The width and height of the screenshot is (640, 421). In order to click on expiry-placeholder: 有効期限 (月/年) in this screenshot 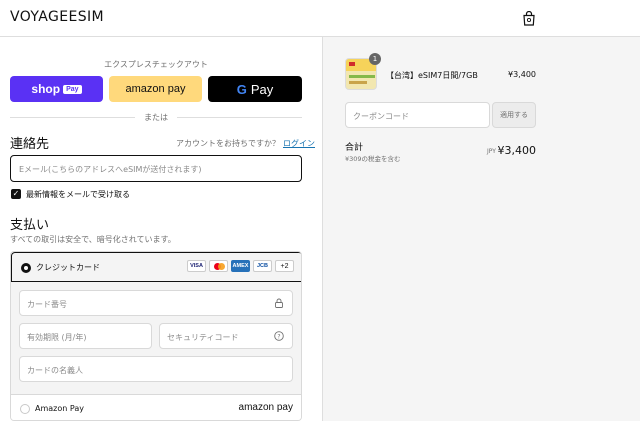, I will do `click(57, 337)`.